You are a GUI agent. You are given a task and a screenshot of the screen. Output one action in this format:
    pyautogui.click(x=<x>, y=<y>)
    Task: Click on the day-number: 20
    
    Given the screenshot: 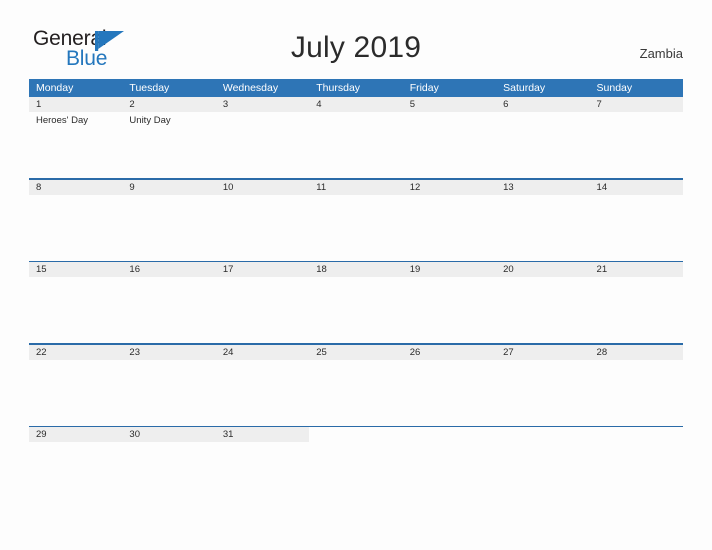 What is the action you would take?
    pyautogui.click(x=542, y=269)
    